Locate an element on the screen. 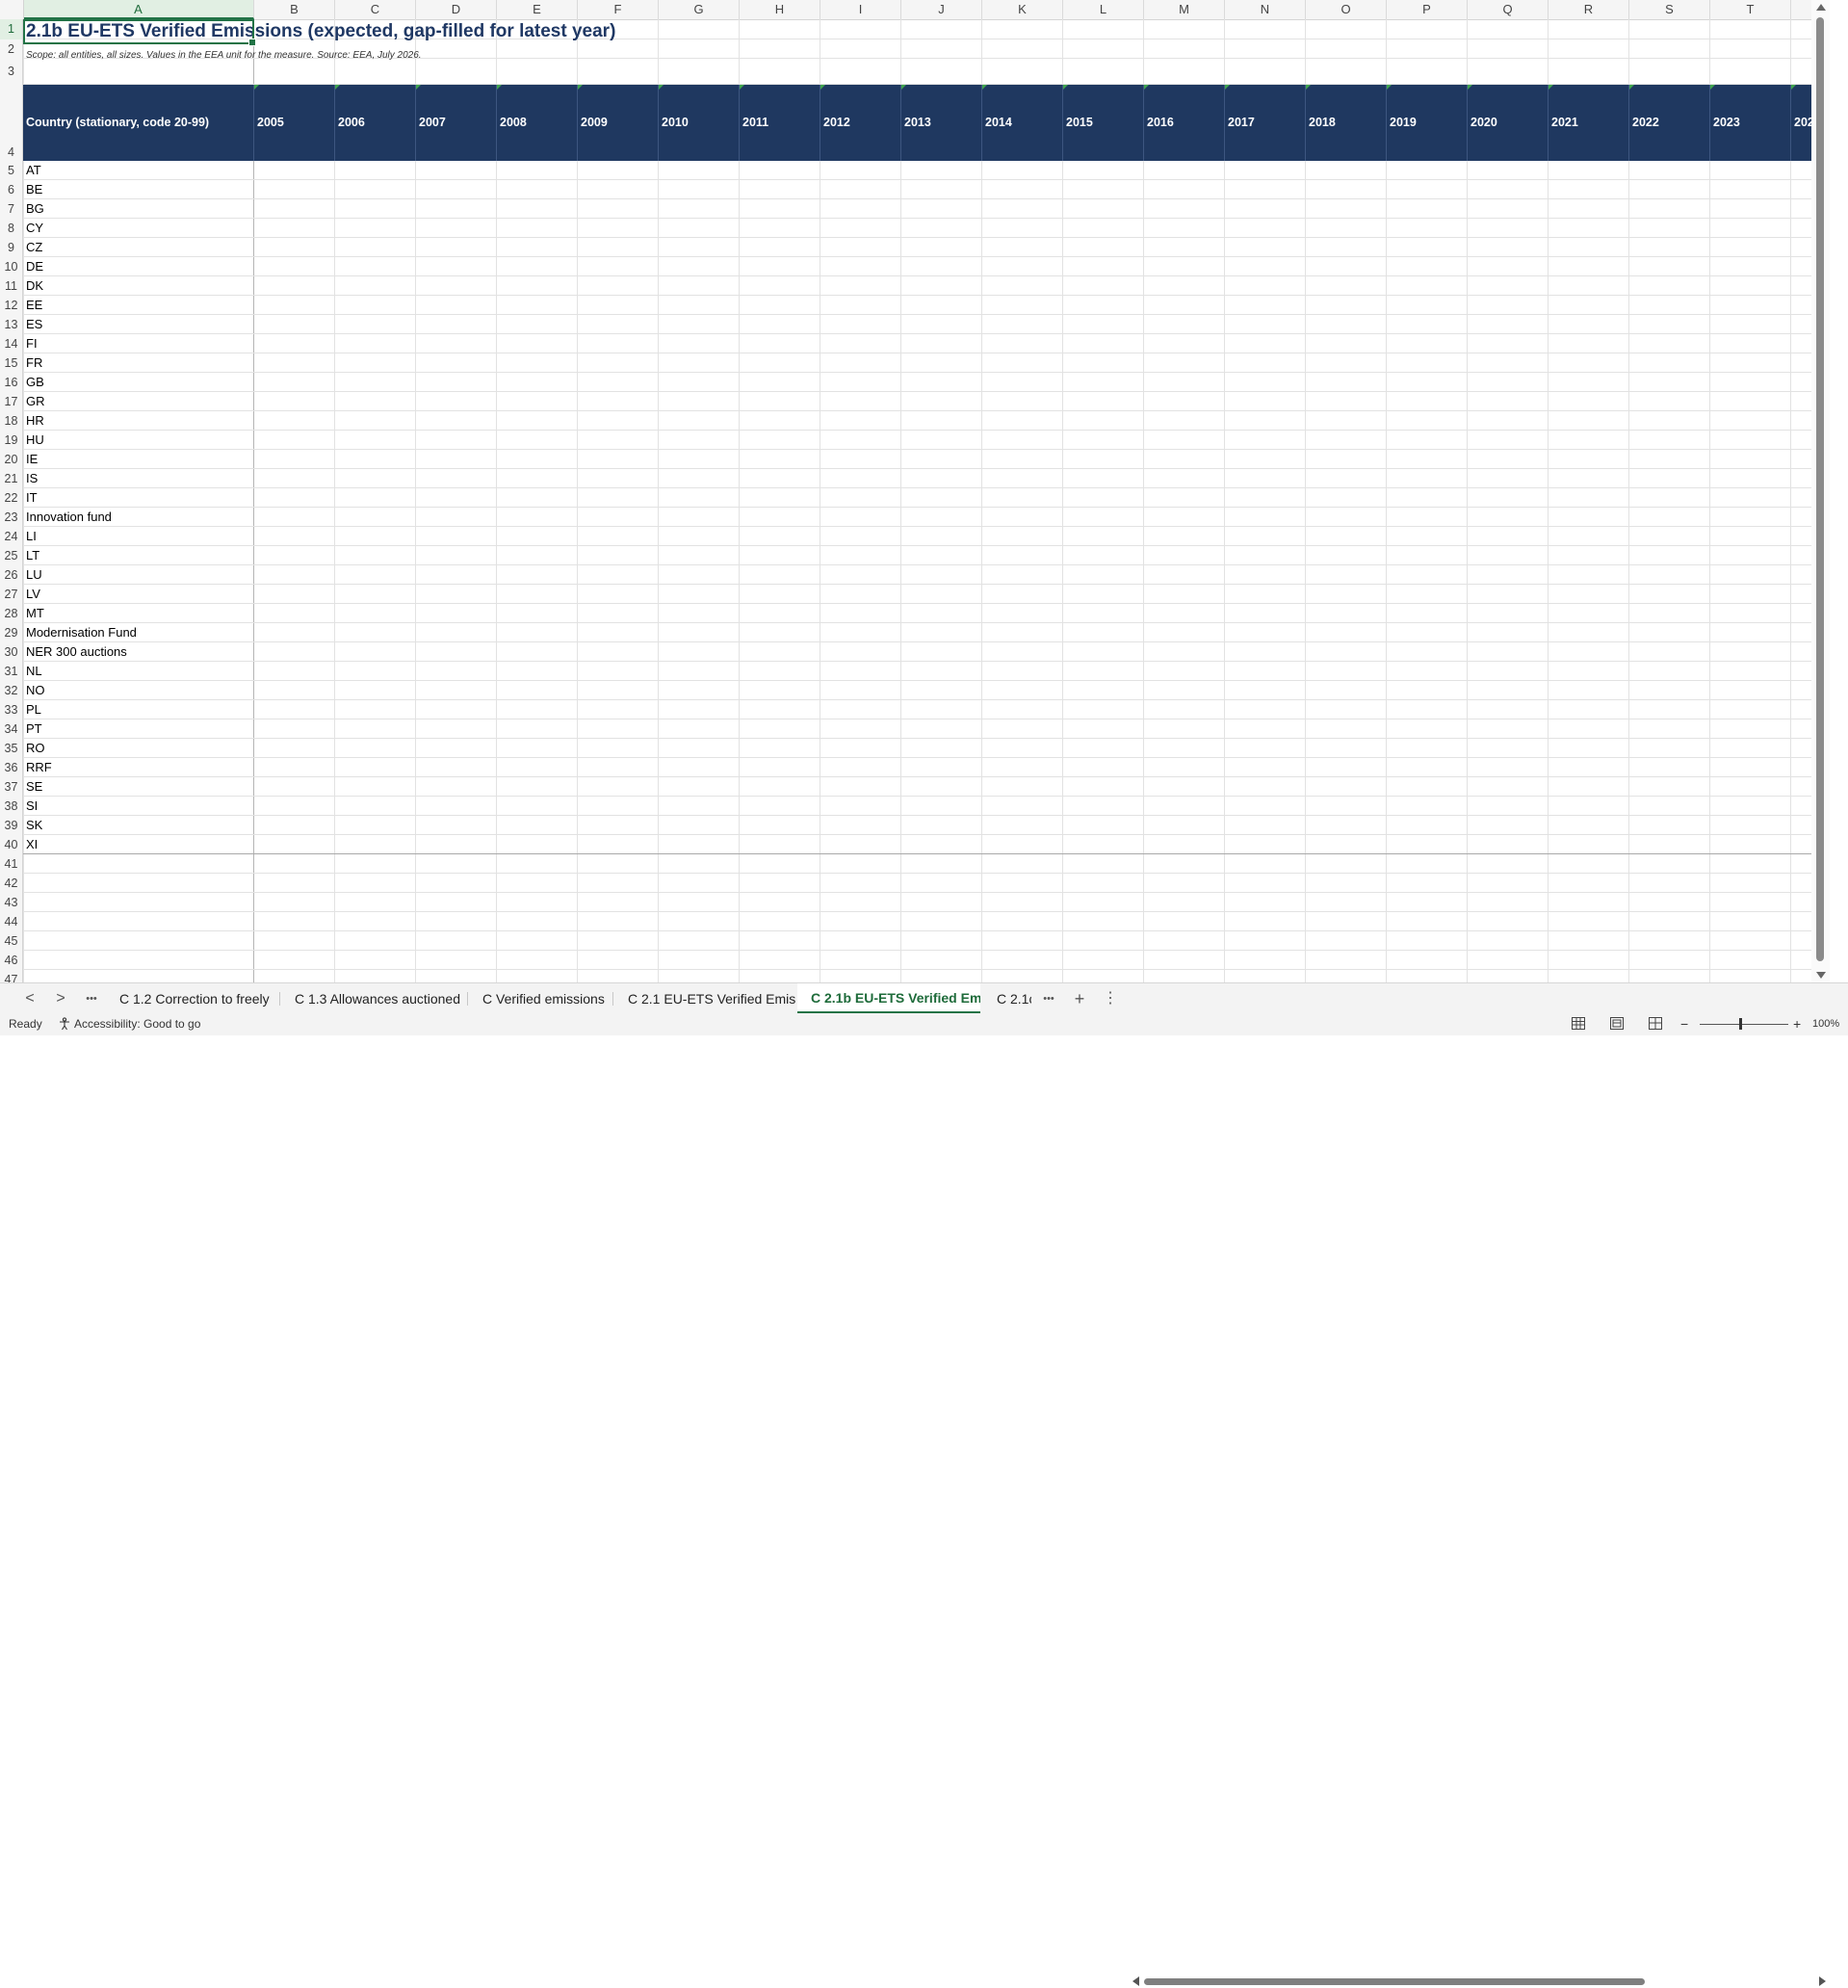 The height and width of the screenshot is (1988, 1848). header-cell-year: 2019 is located at coordinates (1427, 123).